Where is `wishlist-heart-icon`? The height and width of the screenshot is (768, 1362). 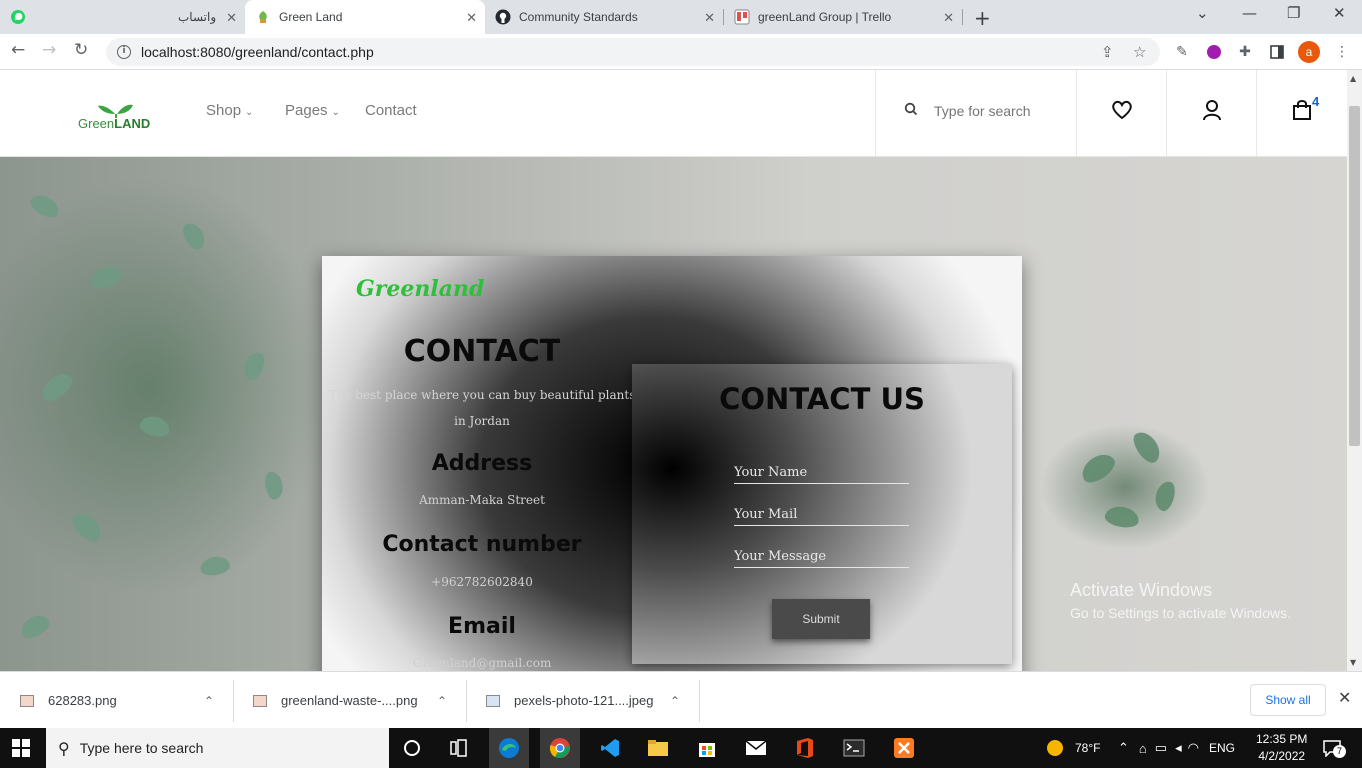
wishlist-heart-icon is located at coordinates (1122, 110).